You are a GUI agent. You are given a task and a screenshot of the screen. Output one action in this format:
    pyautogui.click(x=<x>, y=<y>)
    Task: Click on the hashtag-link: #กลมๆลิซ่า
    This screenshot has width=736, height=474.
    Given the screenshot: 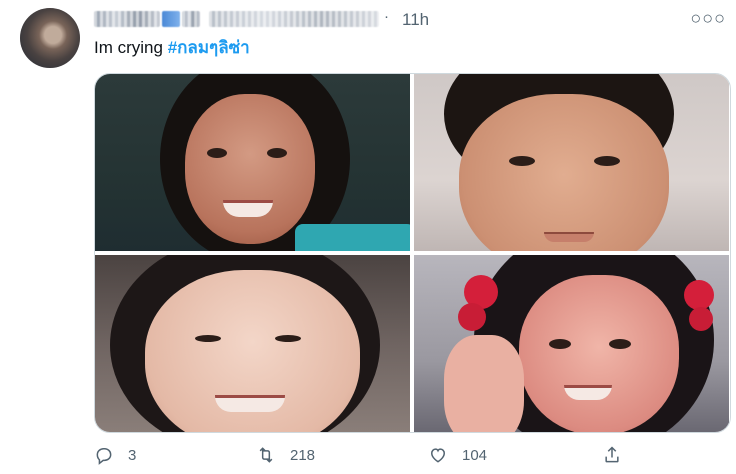 What is the action you would take?
    pyautogui.click(x=209, y=47)
    